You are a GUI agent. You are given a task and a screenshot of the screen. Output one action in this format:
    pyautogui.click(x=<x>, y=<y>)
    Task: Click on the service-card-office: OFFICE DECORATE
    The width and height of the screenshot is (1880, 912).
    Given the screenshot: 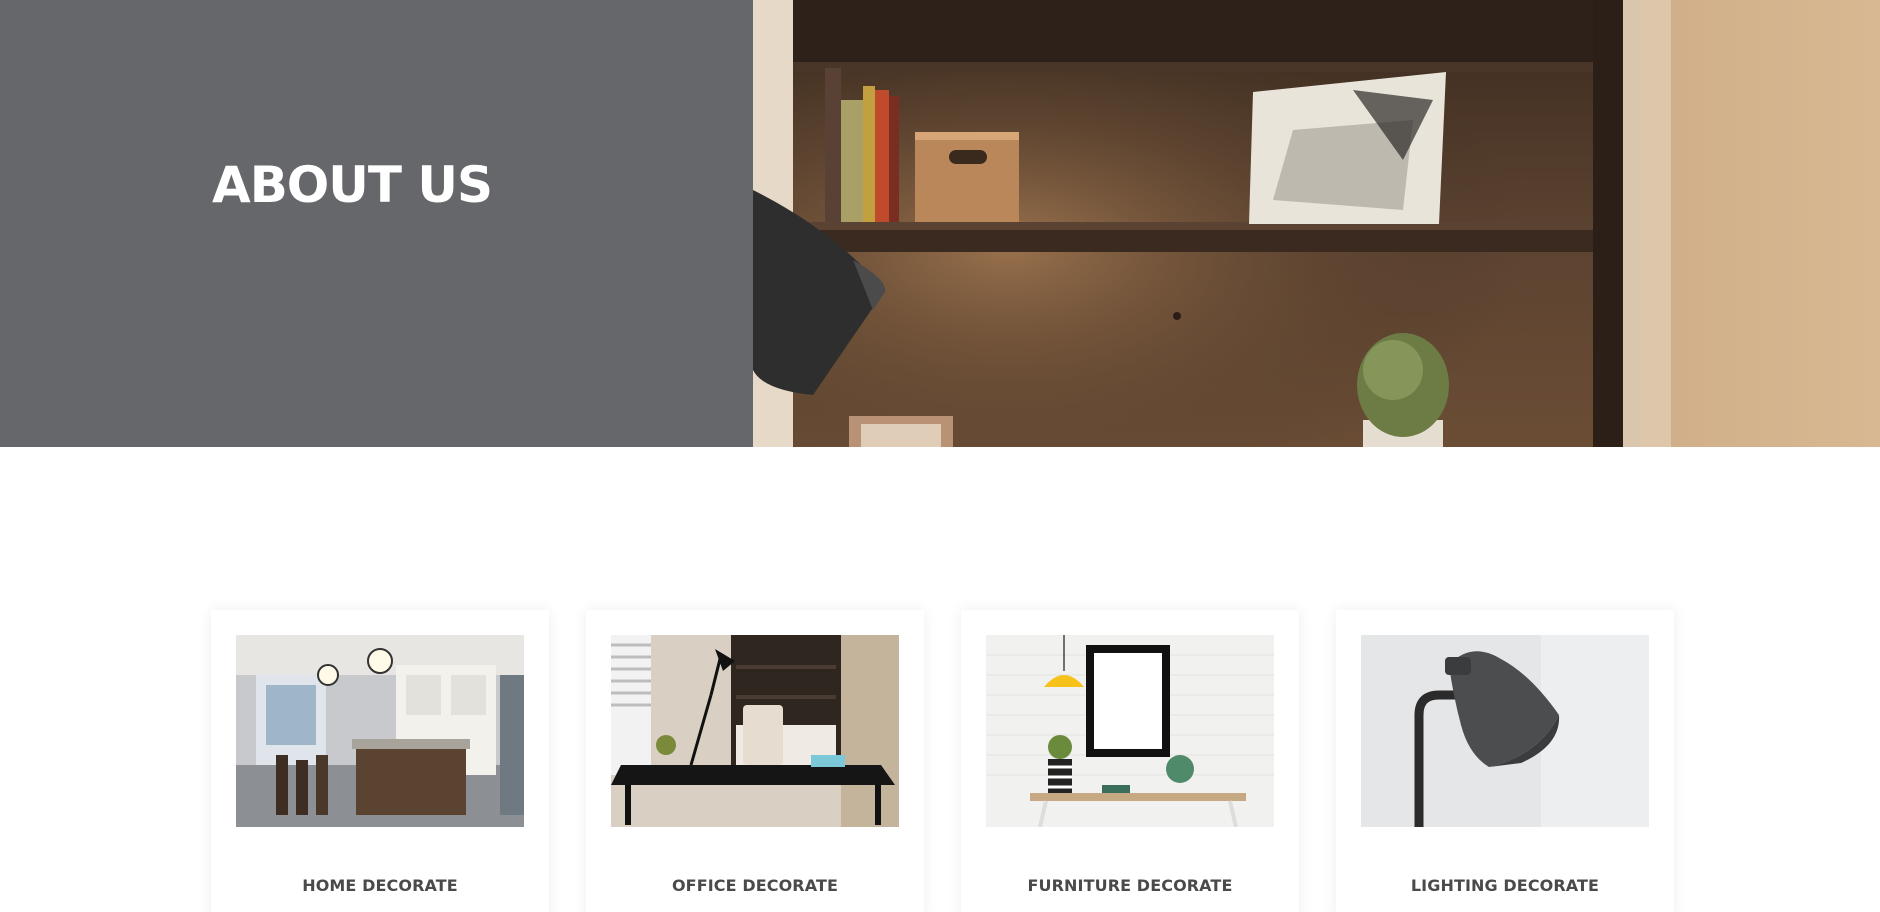 What is the action you would take?
    pyautogui.click(x=755, y=761)
    